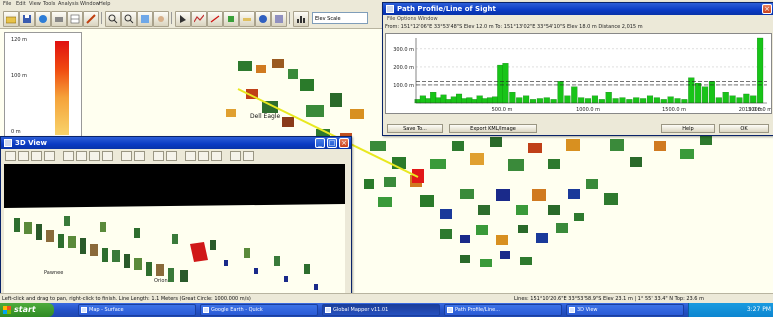 Image resolution: width=773 pixels, height=317 pixels. Describe the element at coordinates (259, 310) in the screenshot. I see `taskbar-task: Google Earth - Quick` at that location.